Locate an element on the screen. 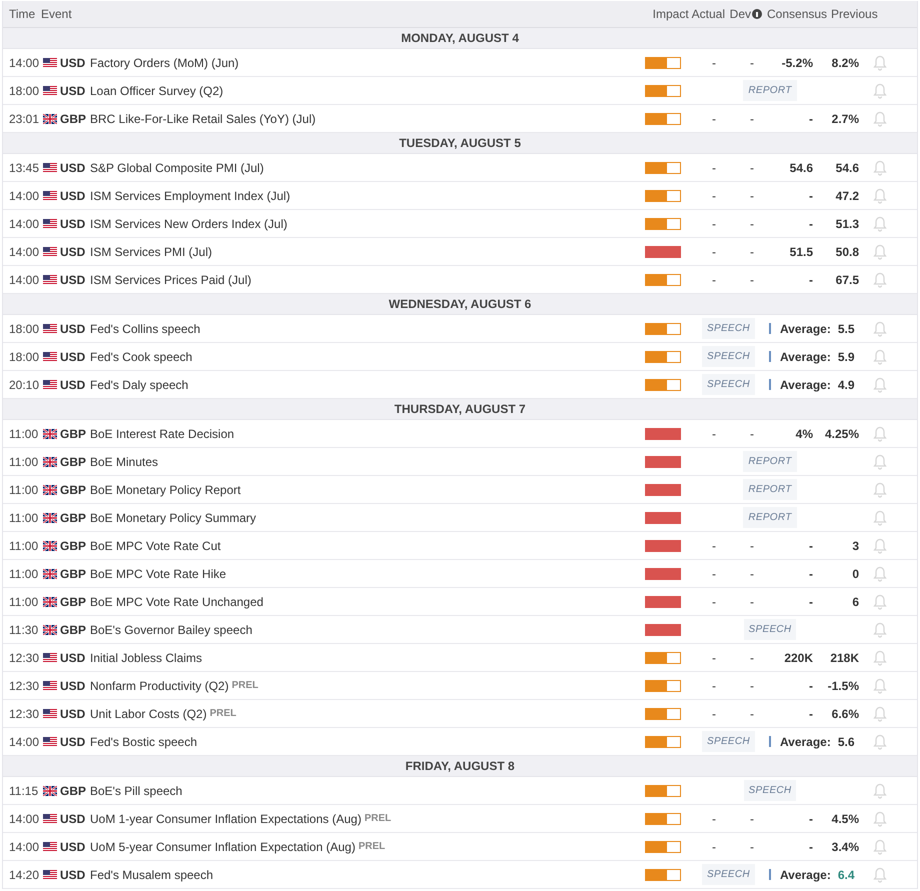  dev-column-header: Dev is located at coordinates (740, 14).